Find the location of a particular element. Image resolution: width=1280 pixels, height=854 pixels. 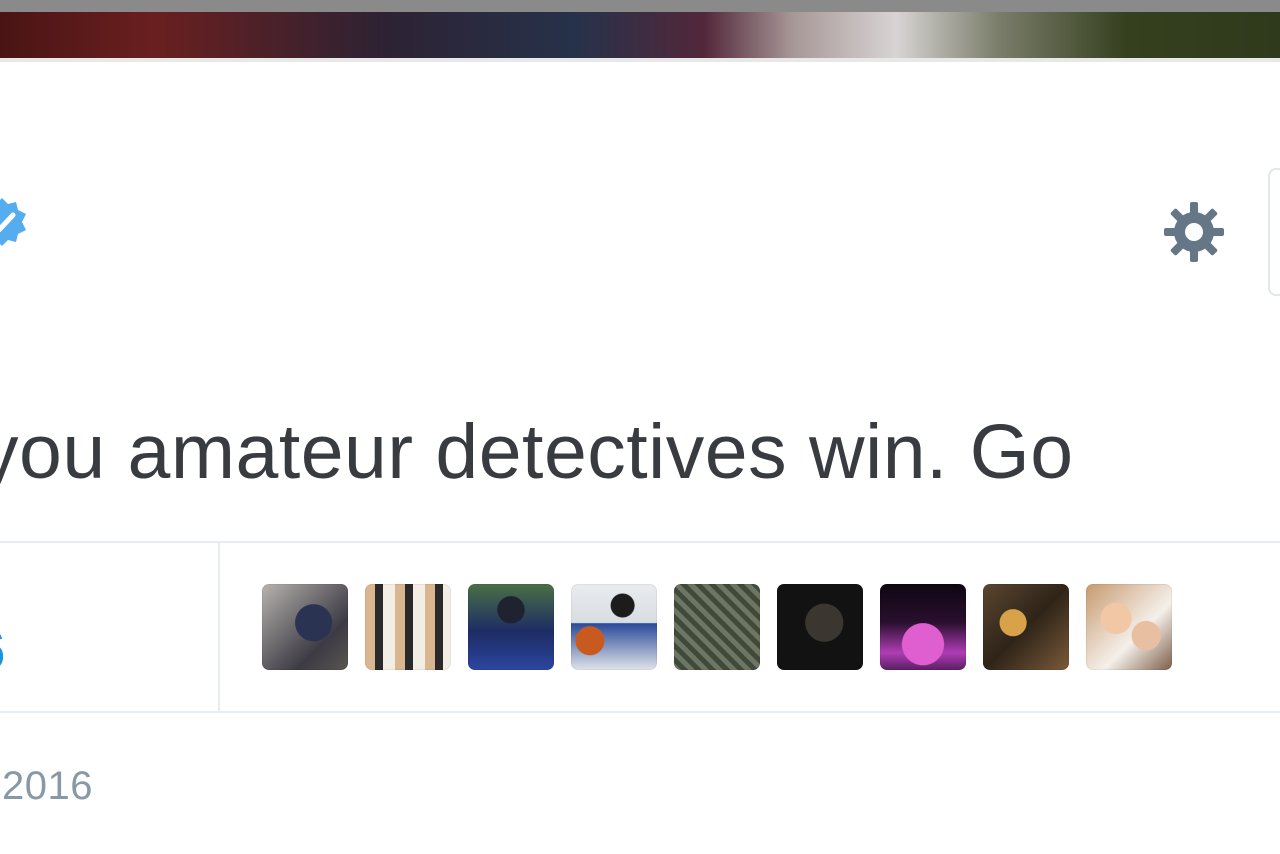

window-top-edge is located at coordinates (640, 6).